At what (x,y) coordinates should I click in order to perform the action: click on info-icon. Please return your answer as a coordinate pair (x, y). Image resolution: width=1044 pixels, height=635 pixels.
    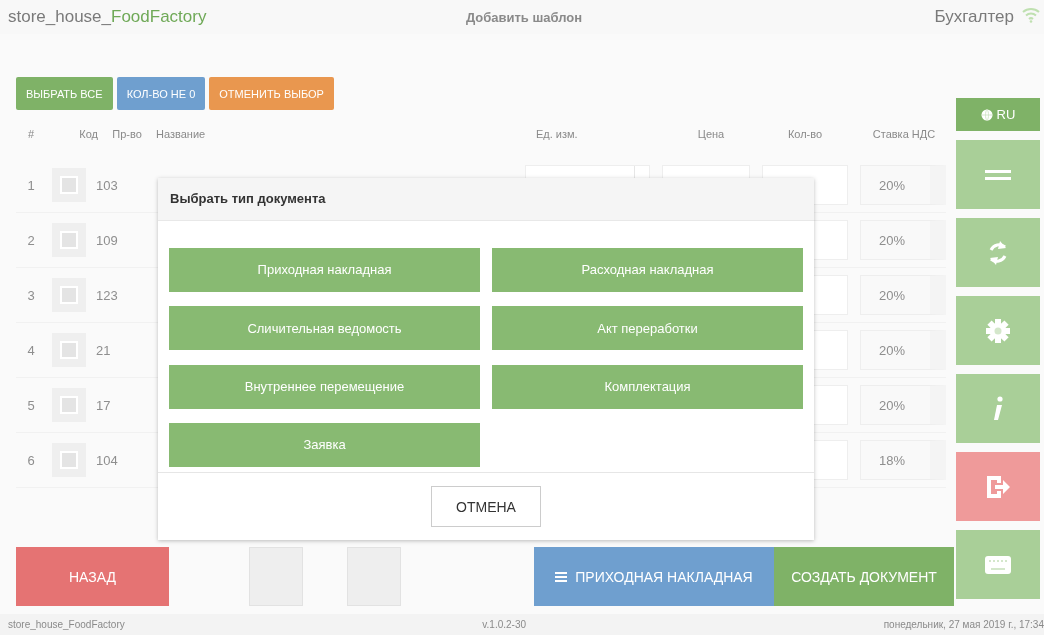
    Looking at the image, I should click on (998, 408).